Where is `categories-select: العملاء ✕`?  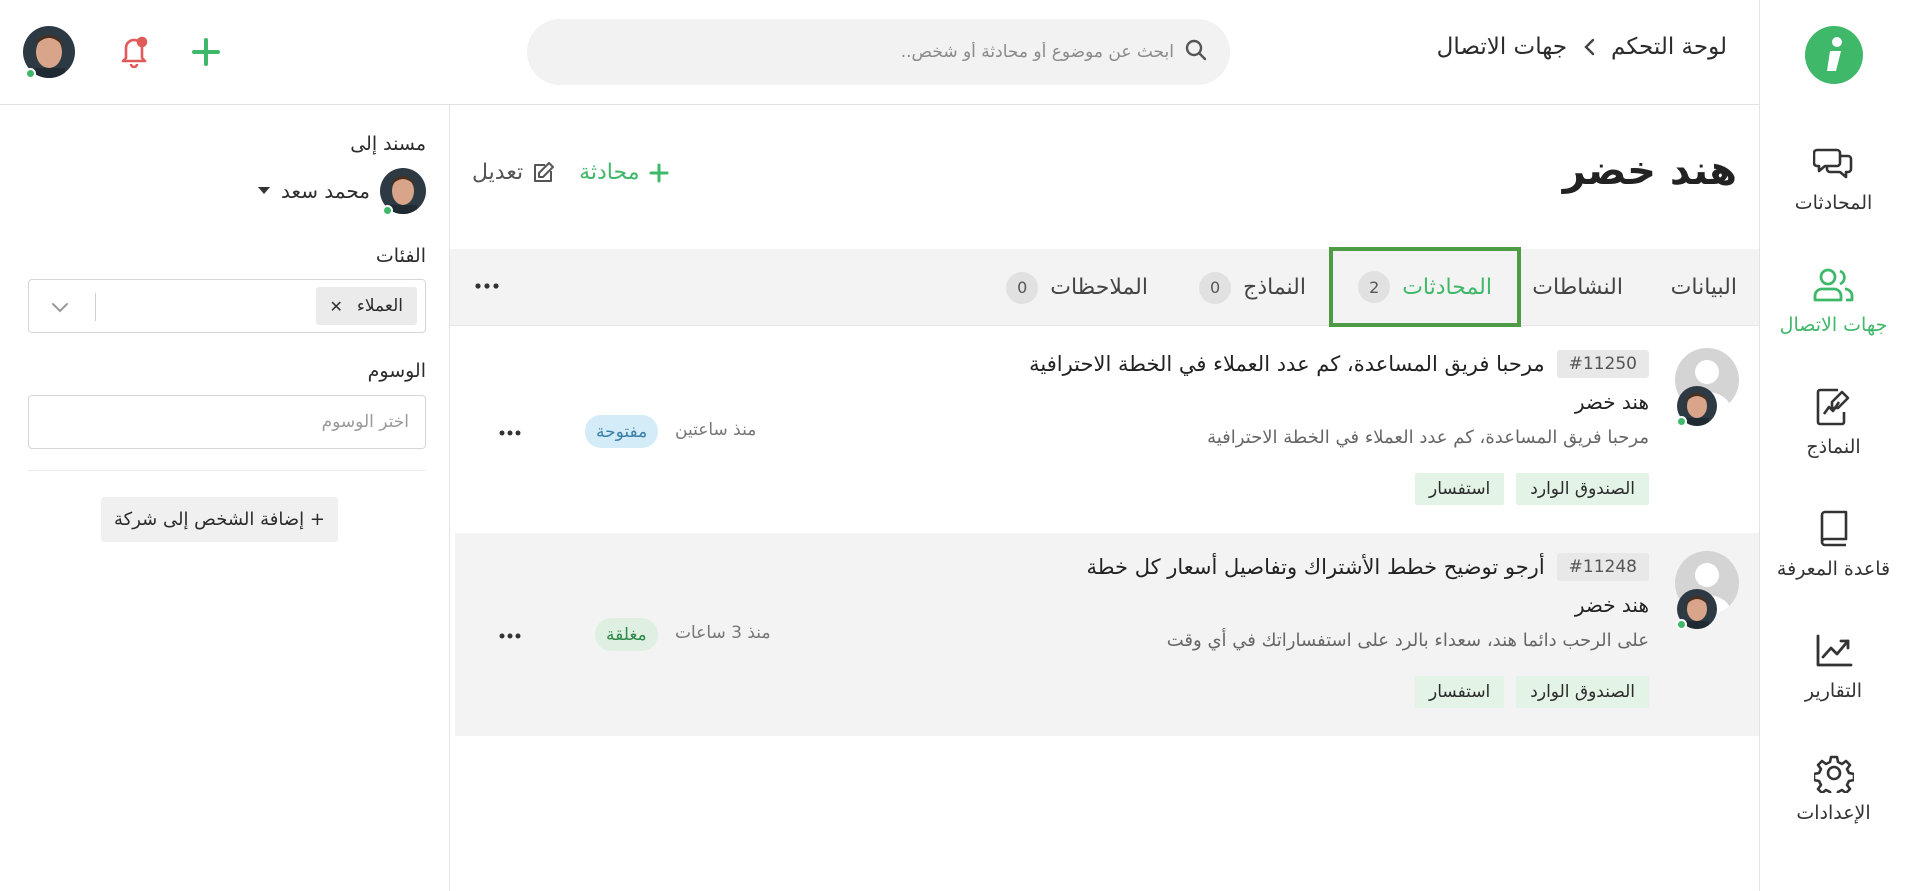 categories-select: العملاء ✕ is located at coordinates (227, 306).